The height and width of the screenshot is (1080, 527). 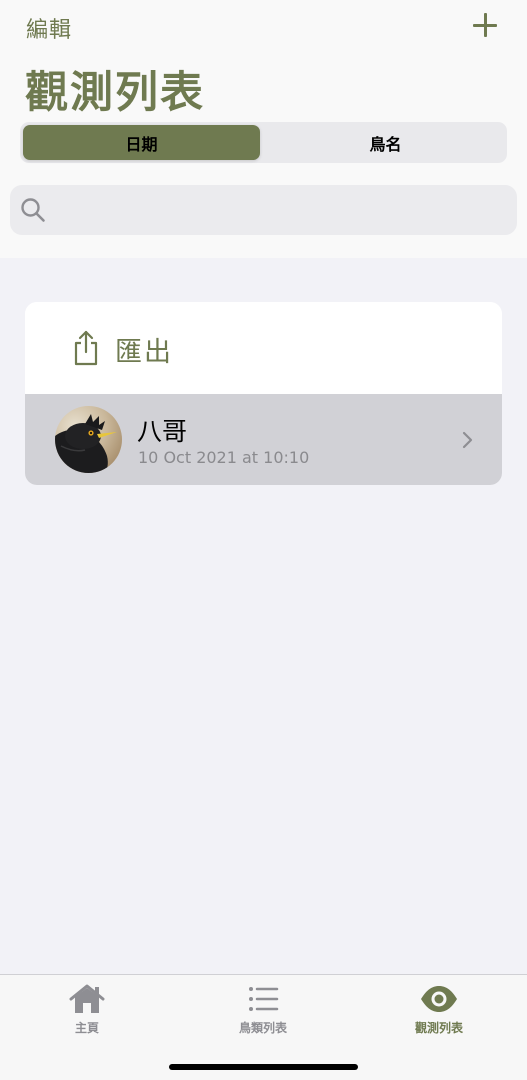 What do you see at coordinates (86, 348) in the screenshot?
I see `share-icon` at bounding box center [86, 348].